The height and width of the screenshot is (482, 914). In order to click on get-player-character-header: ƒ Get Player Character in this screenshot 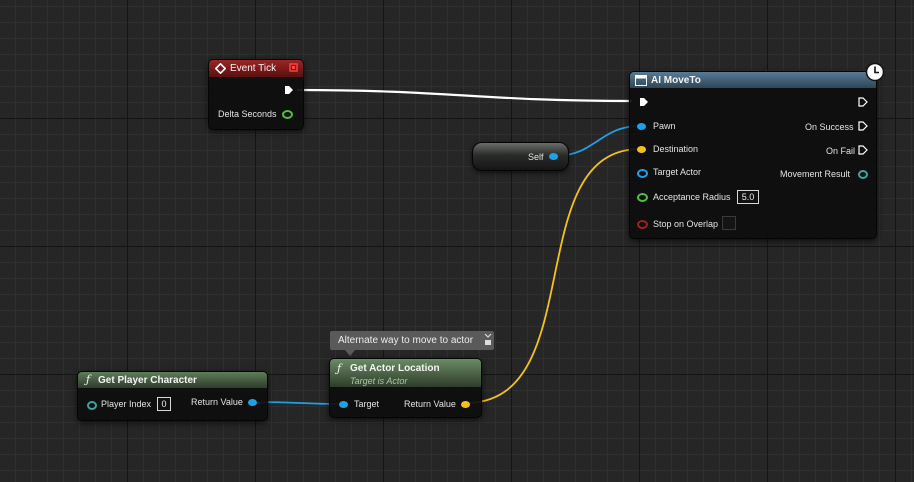, I will do `click(172, 380)`.